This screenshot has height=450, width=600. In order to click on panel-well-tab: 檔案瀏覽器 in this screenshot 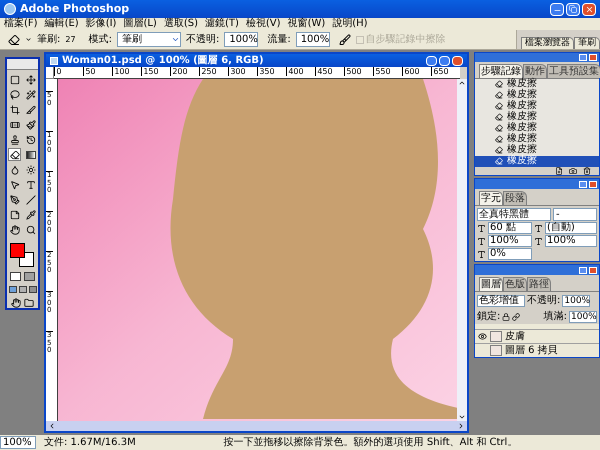, I will do `click(547, 43)`.